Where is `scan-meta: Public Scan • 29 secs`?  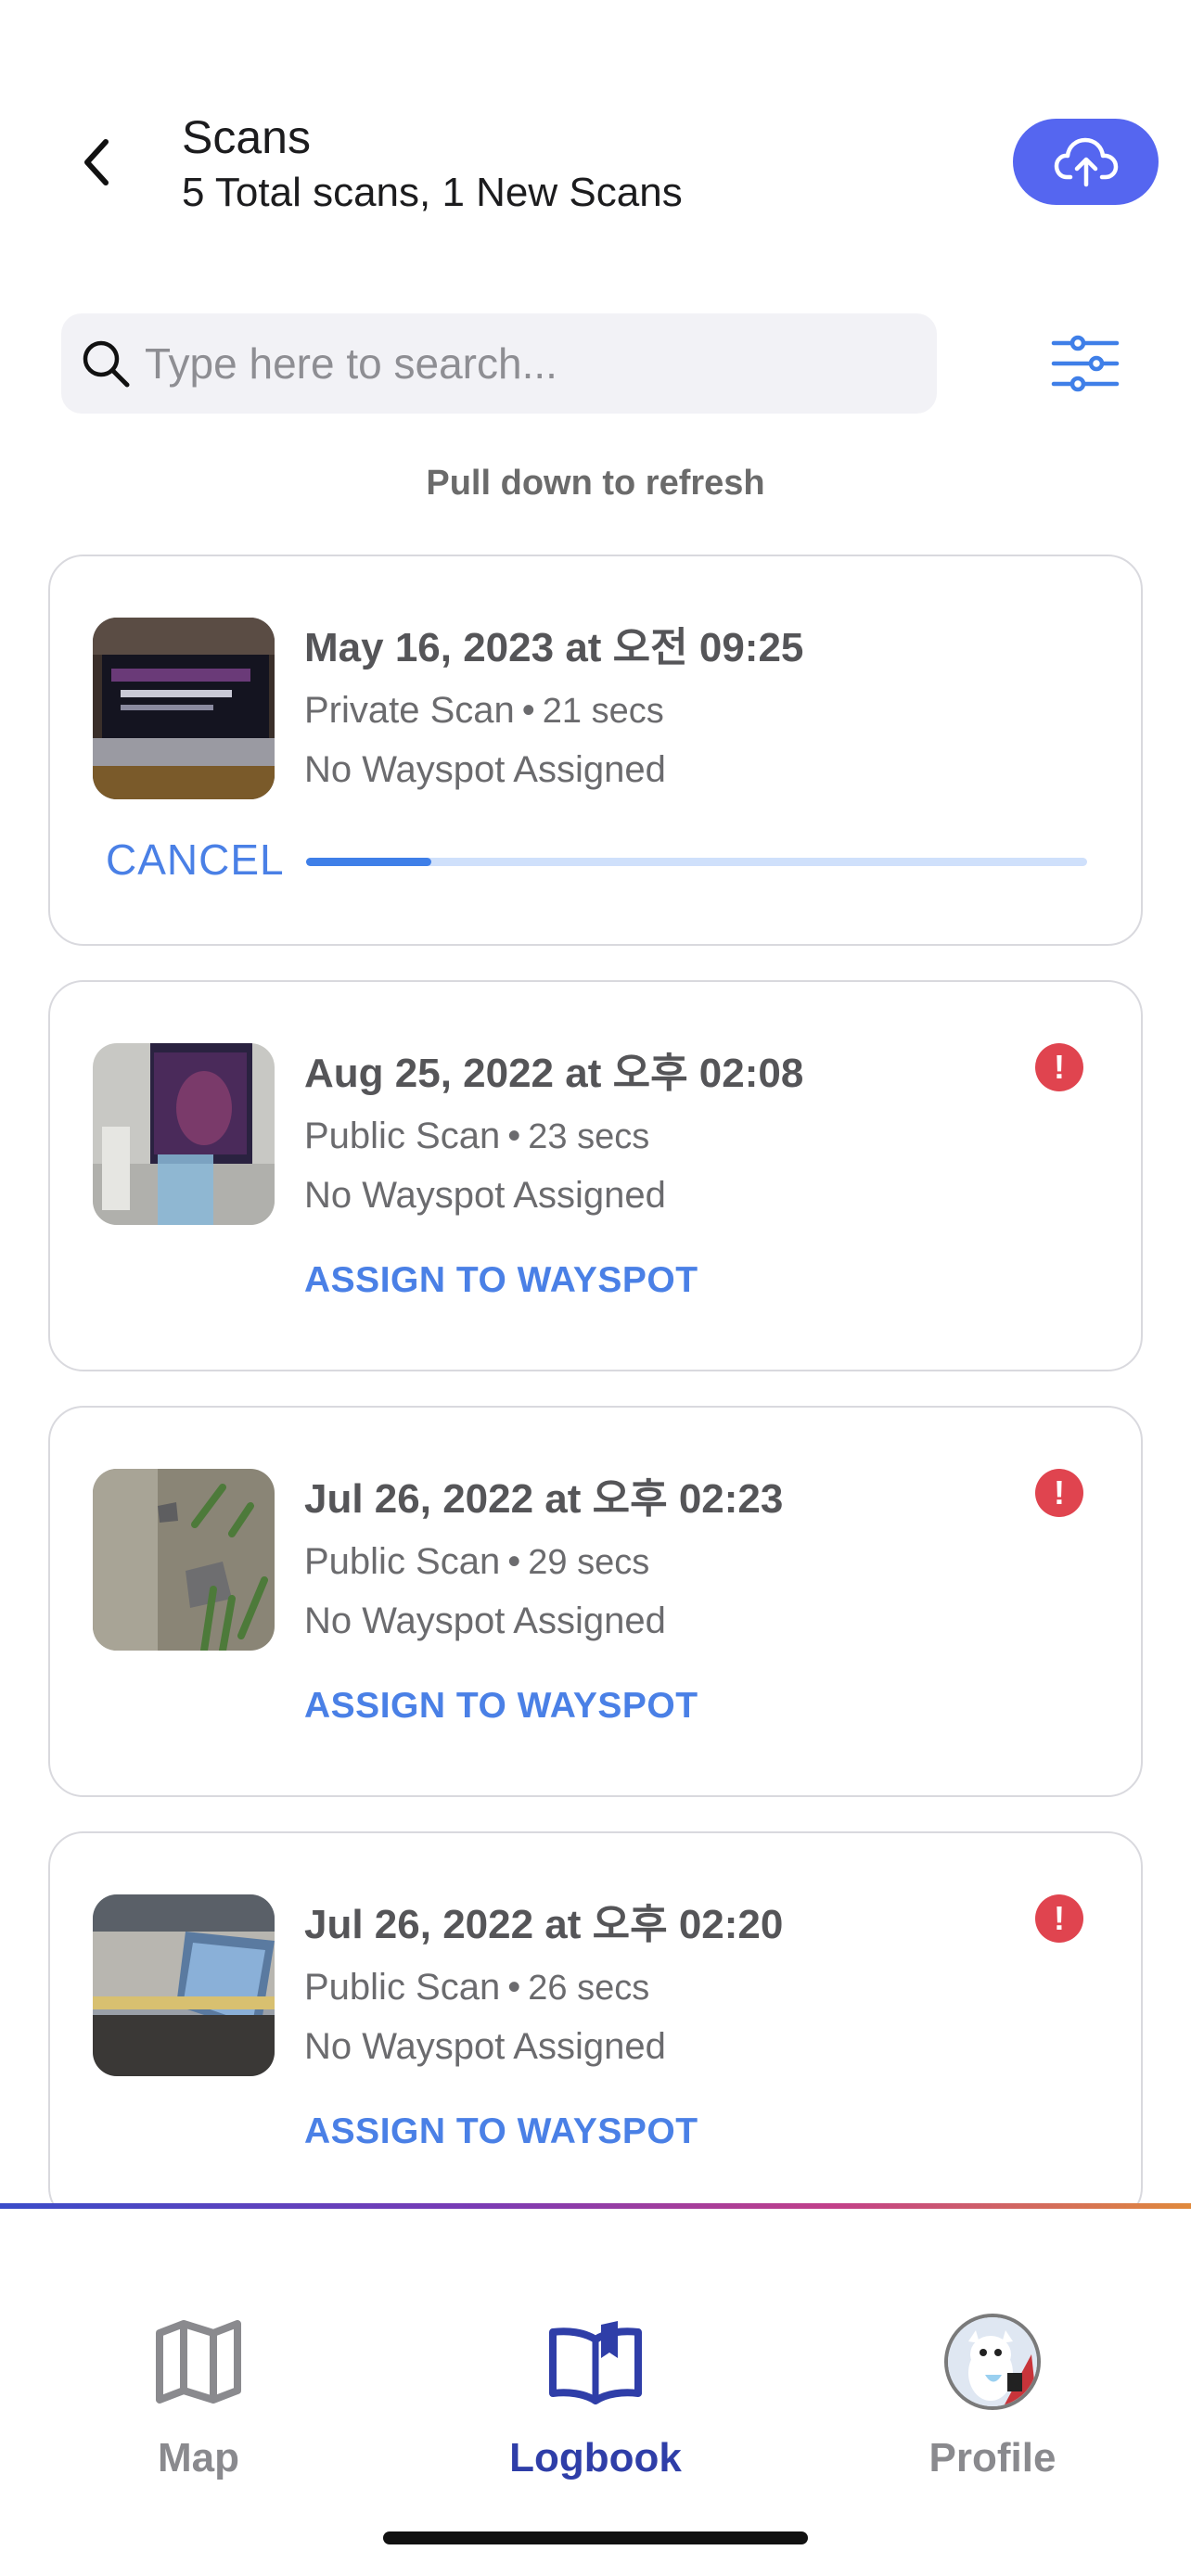
scan-meta: Public Scan • 29 secs is located at coordinates (476, 1562).